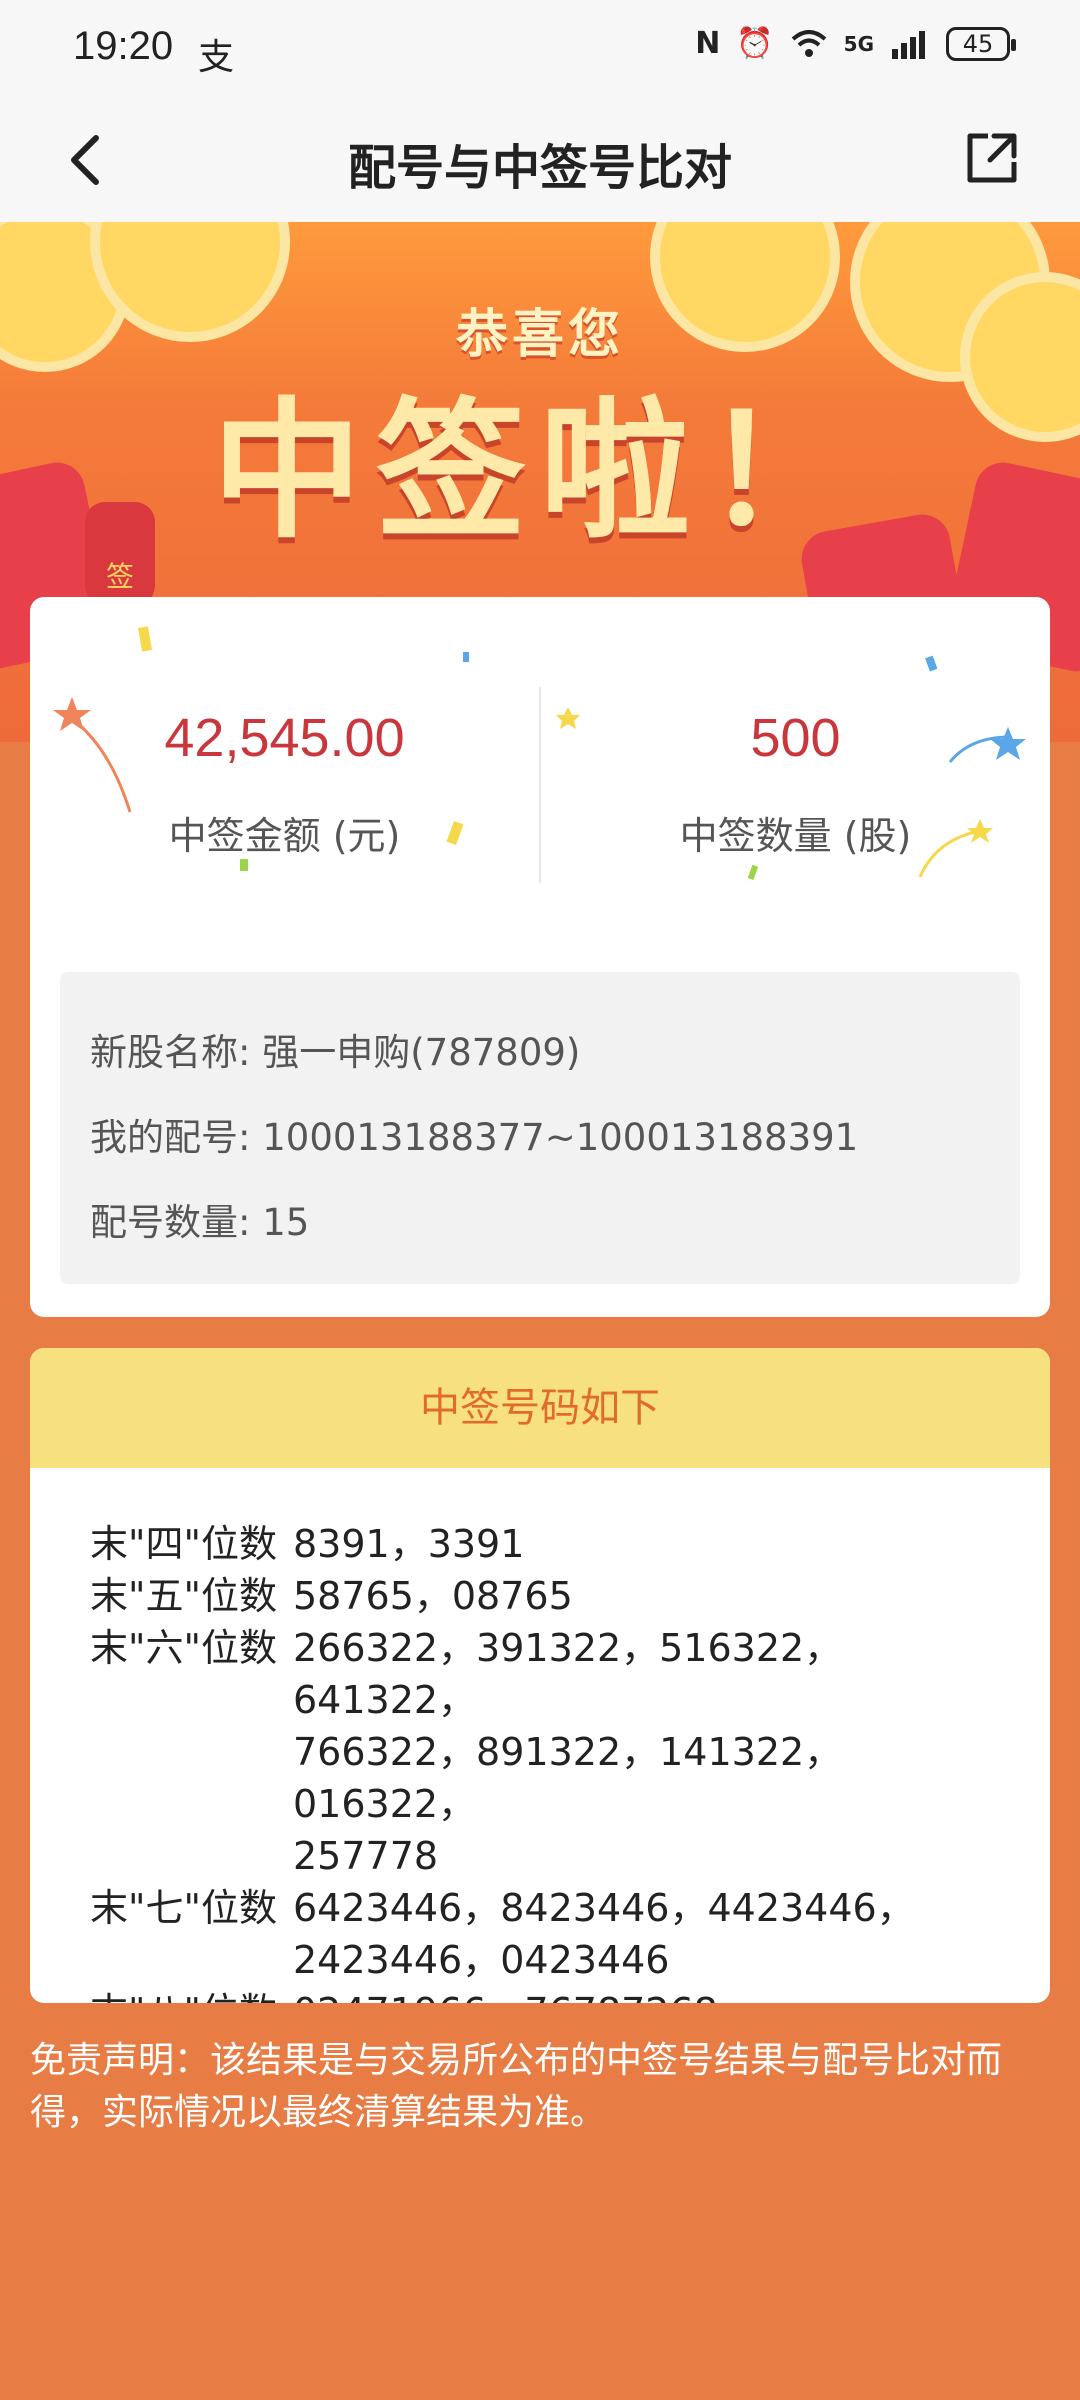 The width and height of the screenshot is (1080, 2400). Describe the element at coordinates (284, 836) in the screenshot. I see `amount-label: 中签金额 (元)` at that location.